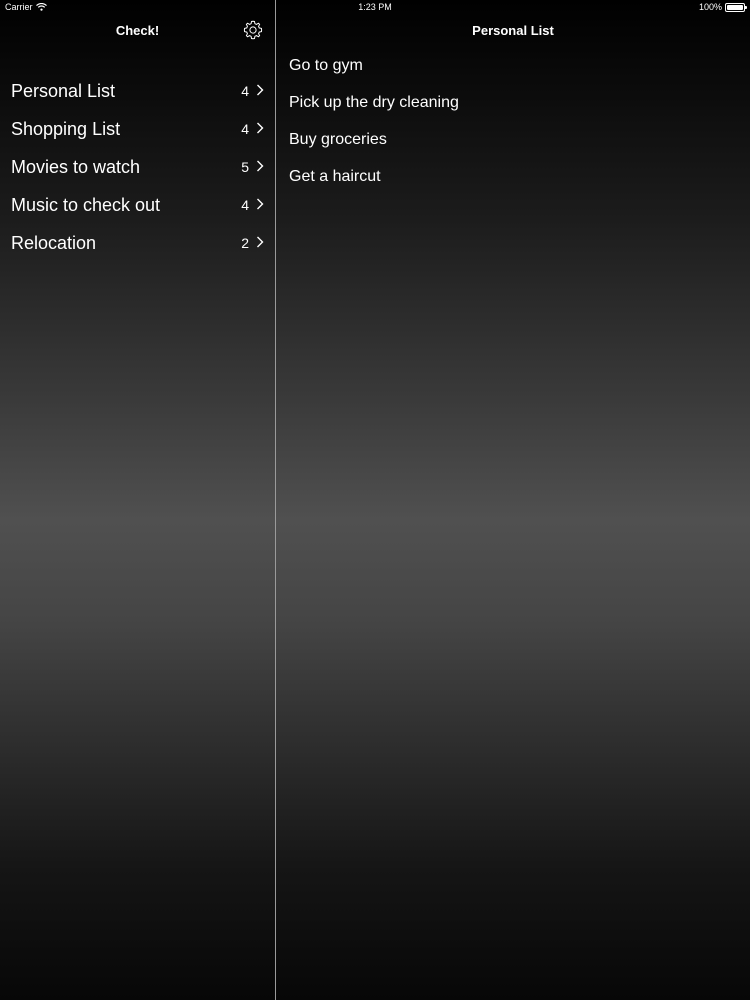 The image size is (750, 1000). Describe the element at coordinates (245, 167) in the screenshot. I see `list-row-count: 5` at that location.